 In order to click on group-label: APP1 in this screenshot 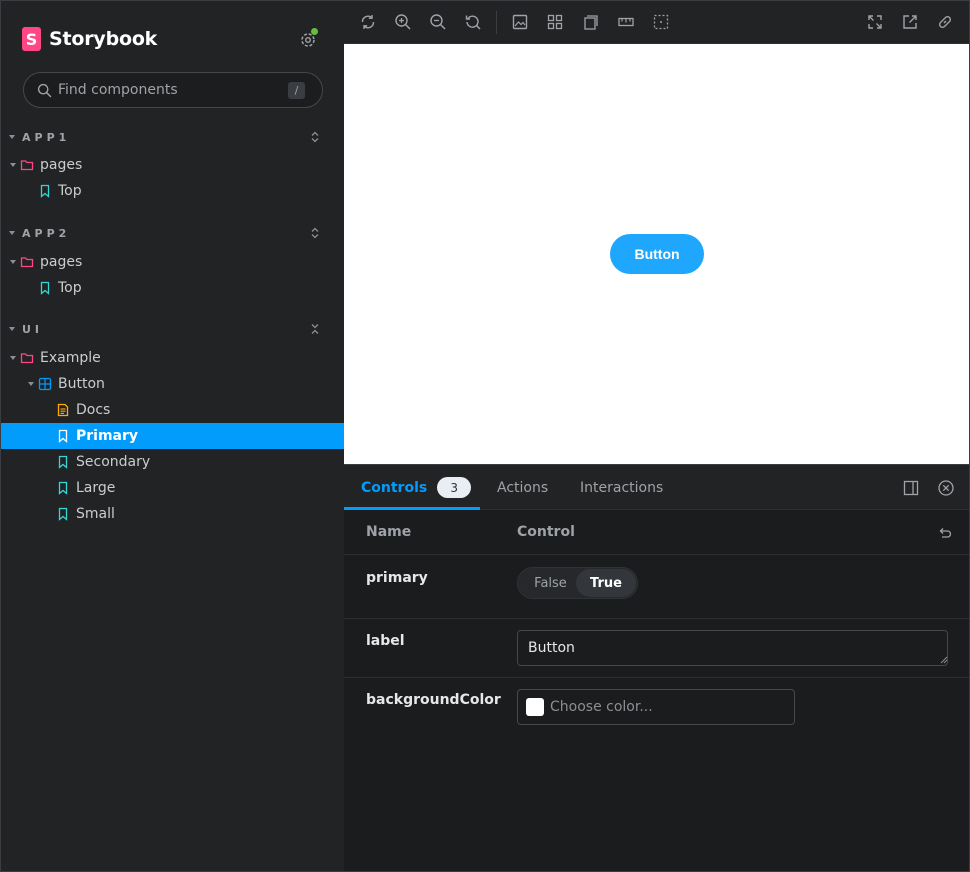, I will do `click(46, 137)`.